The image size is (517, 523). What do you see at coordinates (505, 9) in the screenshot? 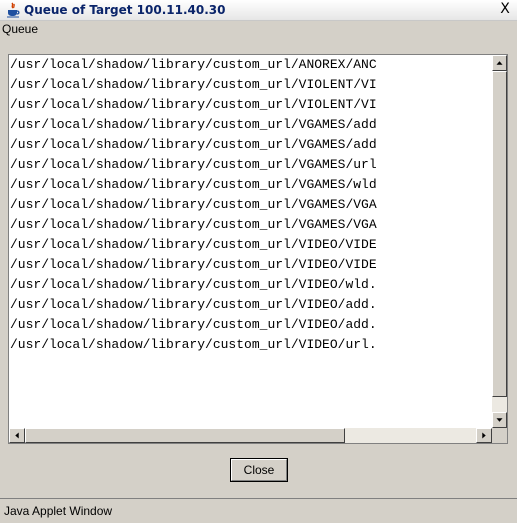
I see `close-window-icon: X` at bounding box center [505, 9].